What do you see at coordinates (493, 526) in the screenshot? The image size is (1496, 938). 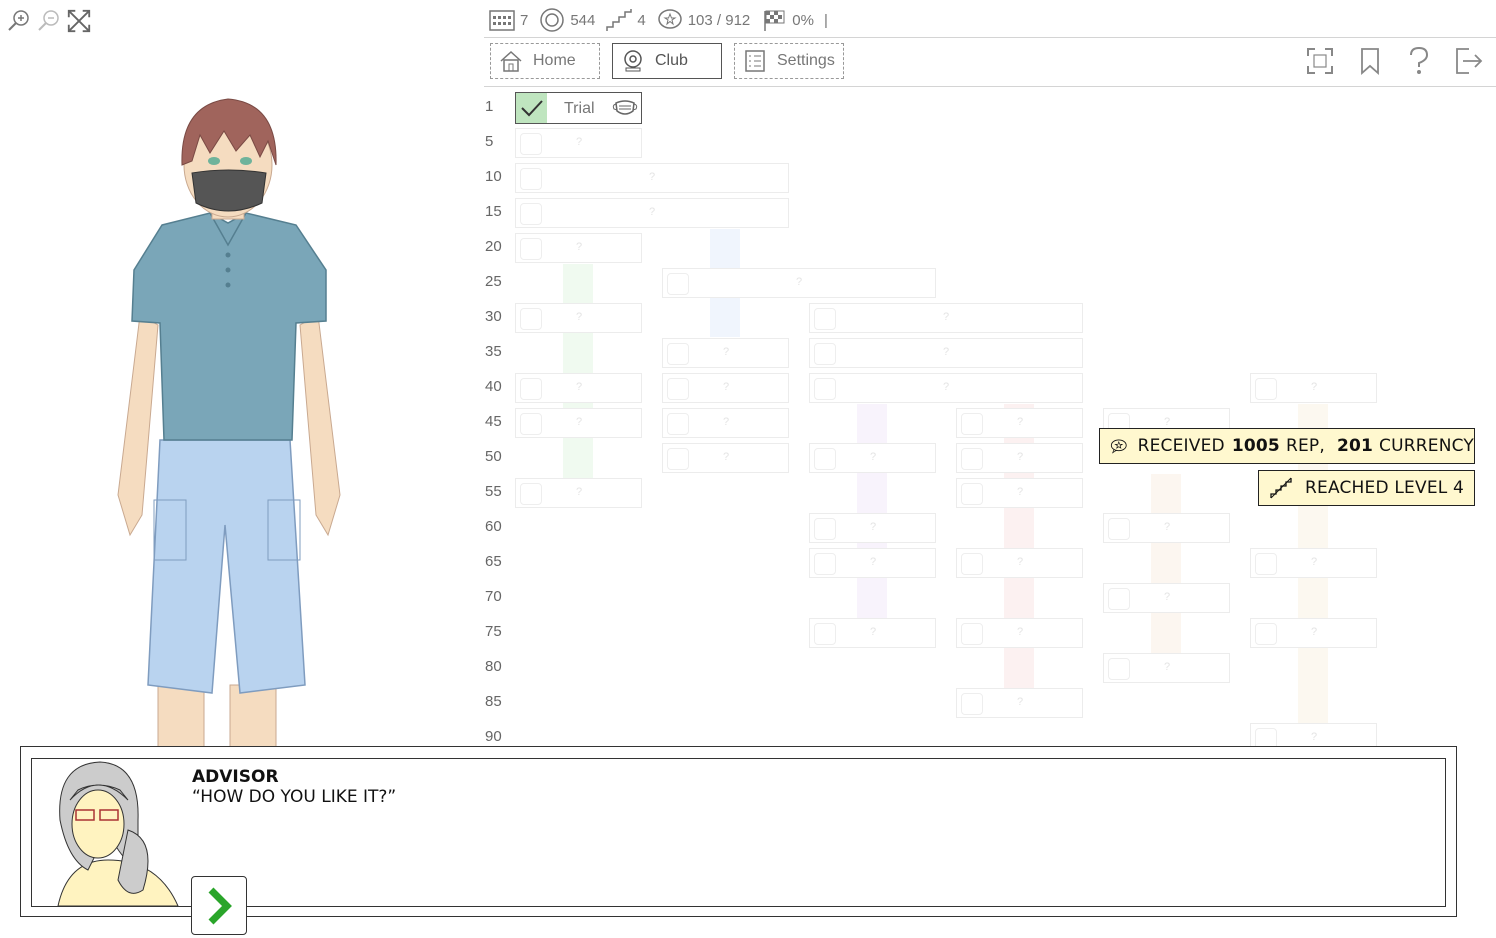 I see `row-number: 60` at bounding box center [493, 526].